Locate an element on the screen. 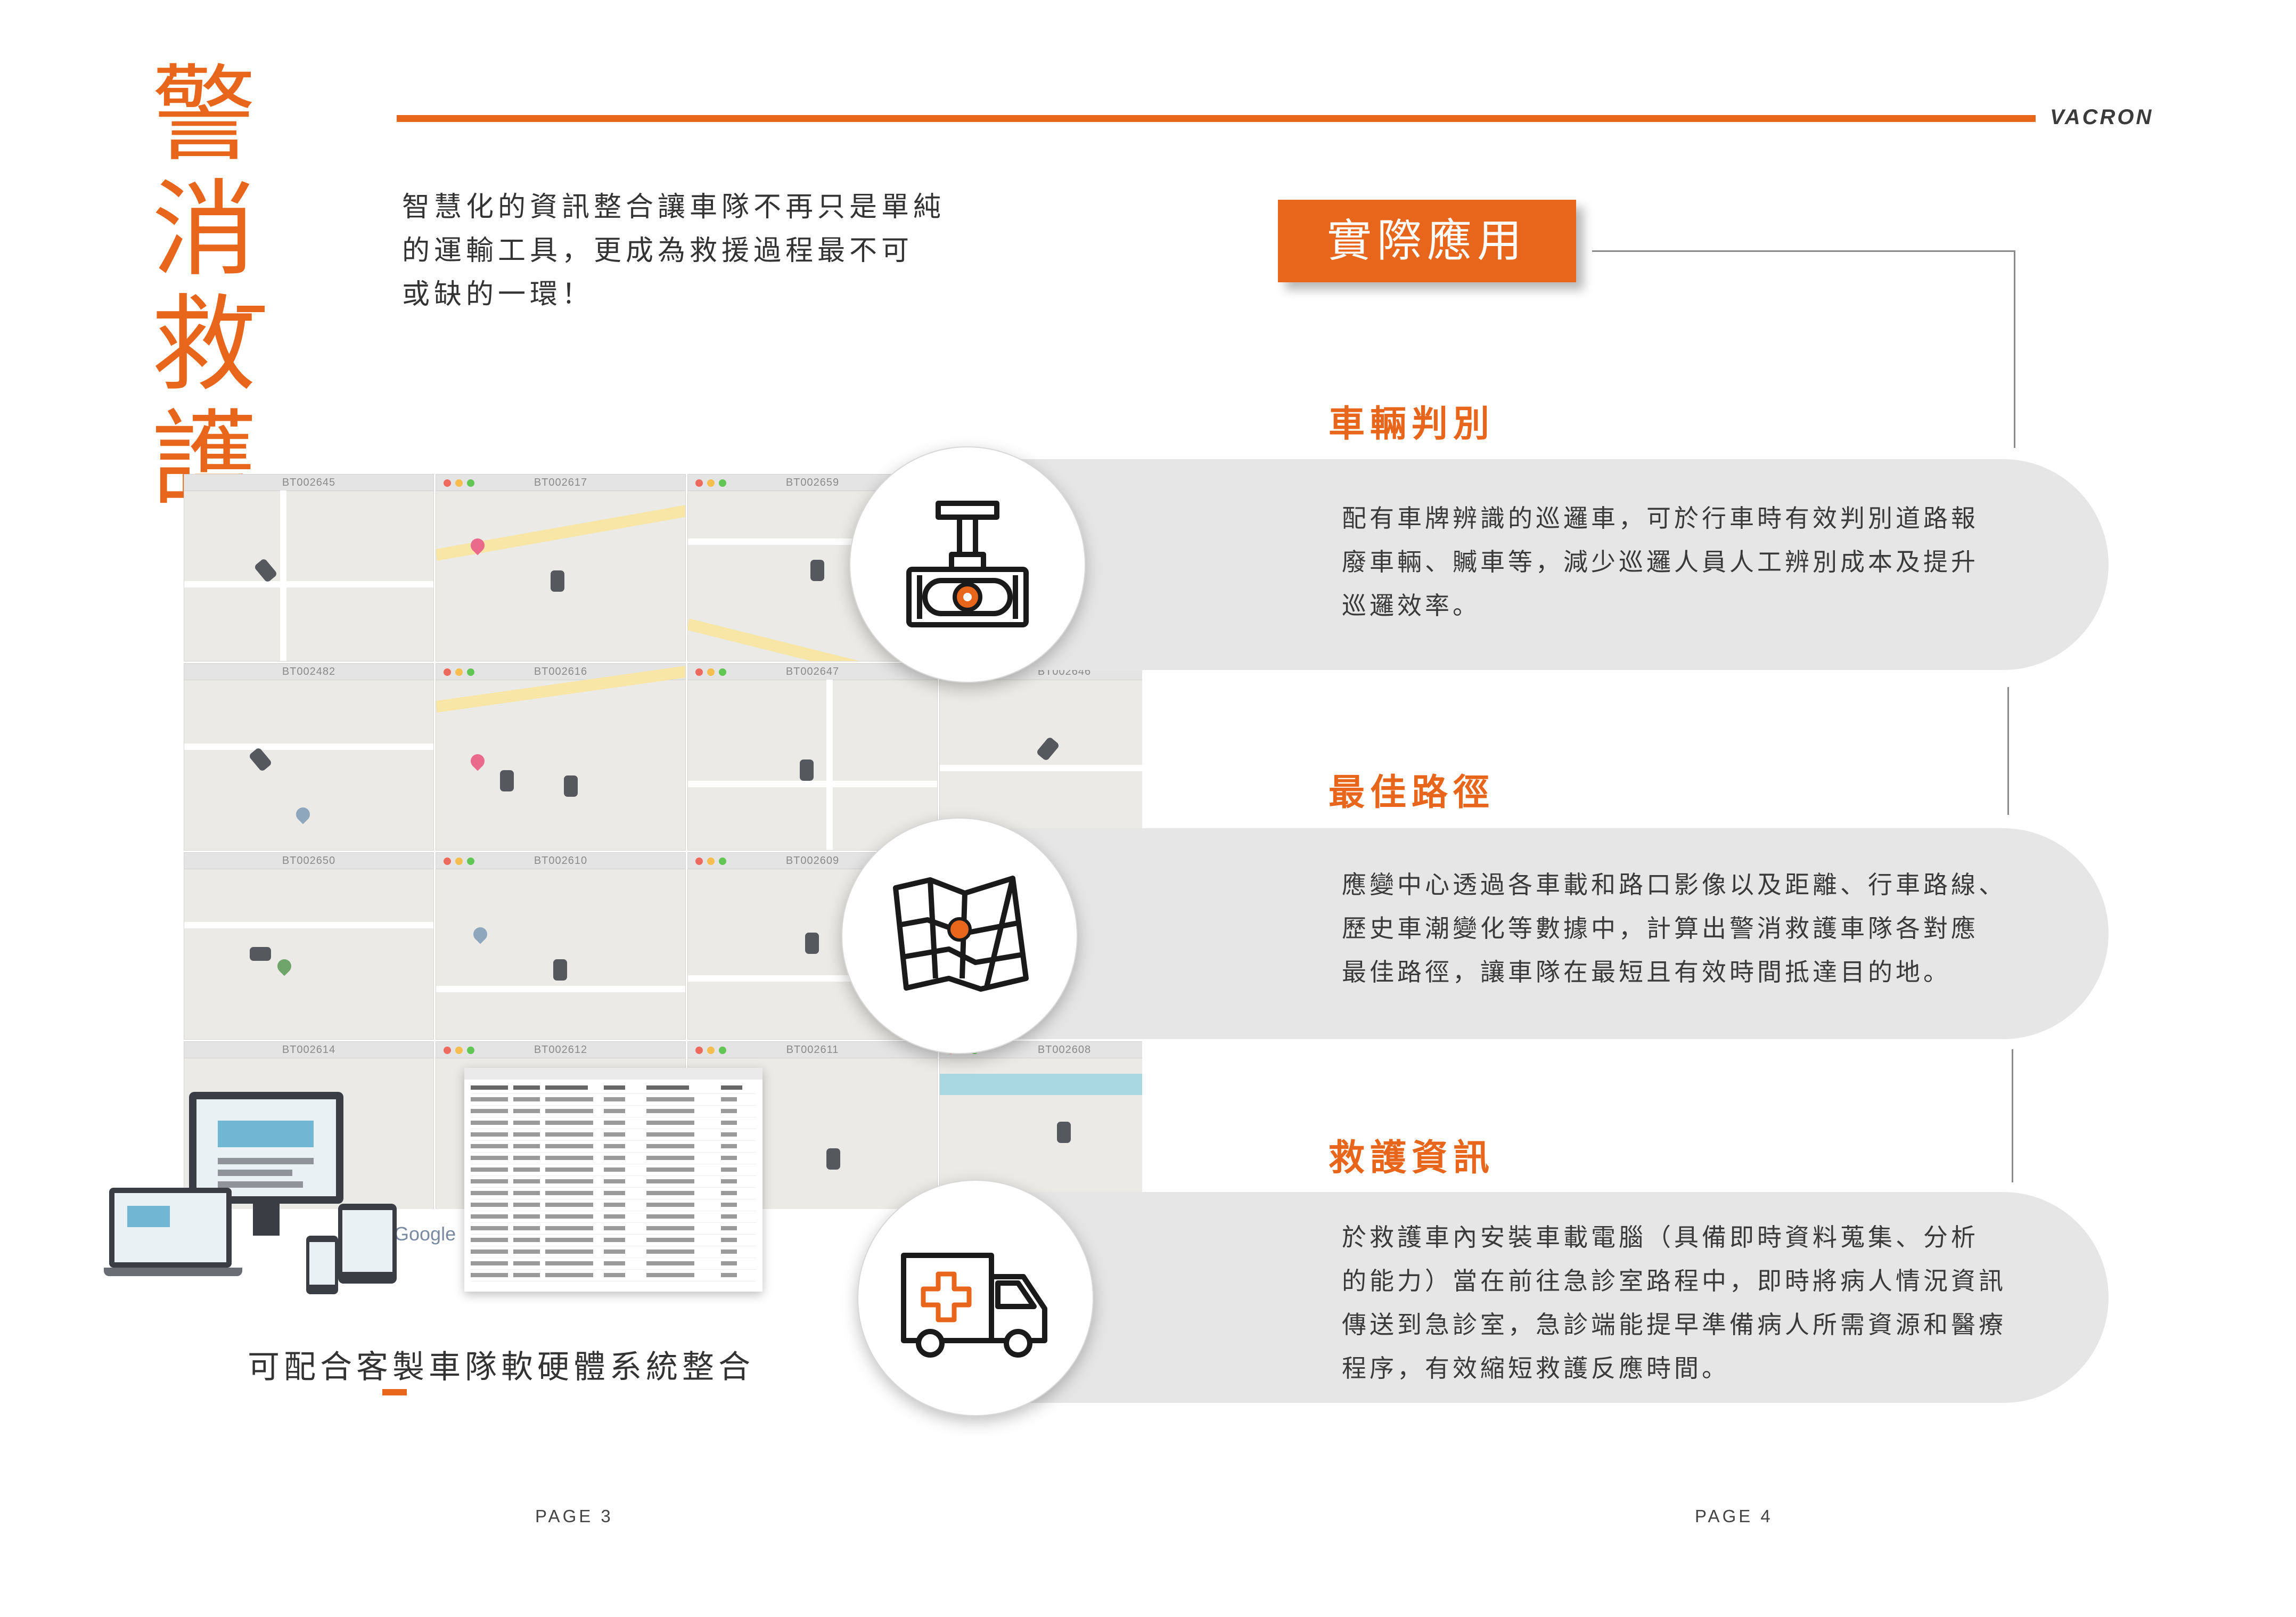 This screenshot has width=2296, height=1617. map-tile-id: BT002612 is located at coordinates (561, 1050).